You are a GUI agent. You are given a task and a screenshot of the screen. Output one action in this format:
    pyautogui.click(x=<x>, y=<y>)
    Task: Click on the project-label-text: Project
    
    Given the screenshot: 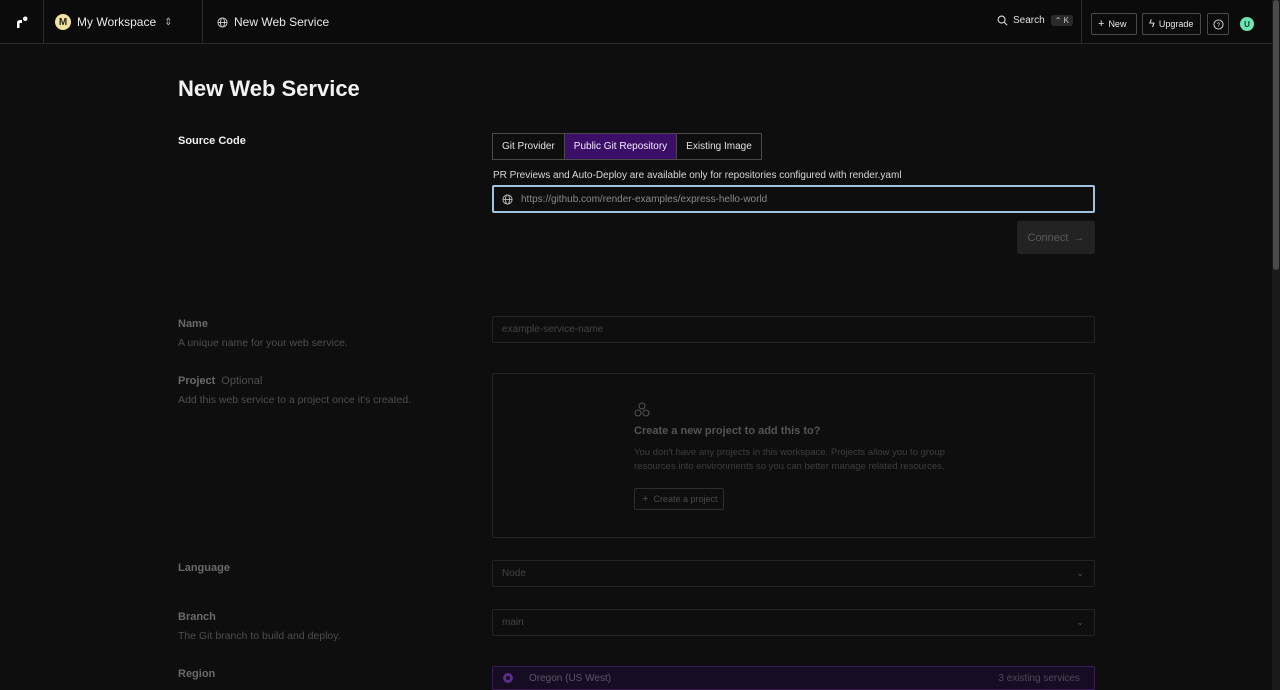 What is the action you would take?
    pyautogui.click(x=197, y=381)
    